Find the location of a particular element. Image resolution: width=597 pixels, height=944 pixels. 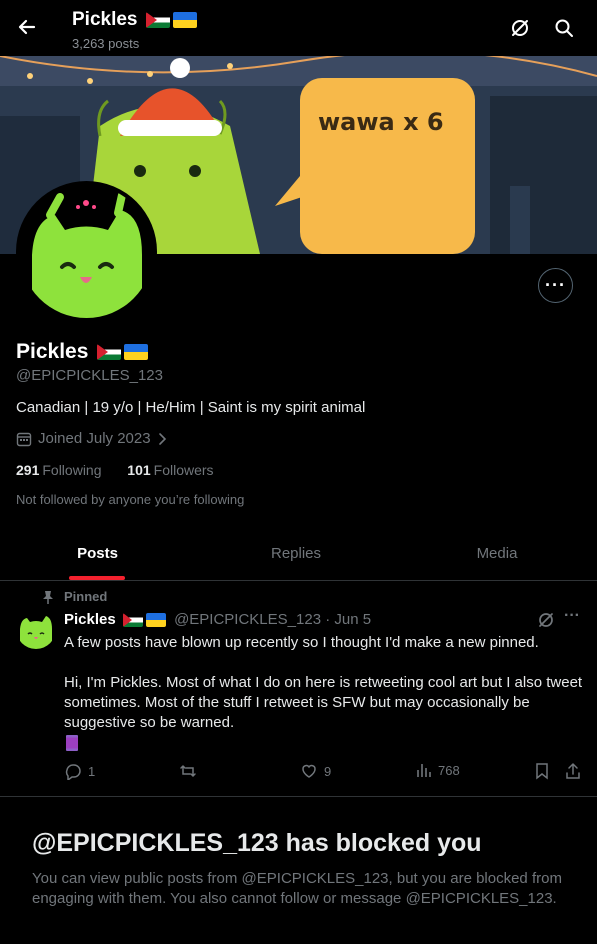

joined-date: Joined July 2023 is located at coordinates (95, 438).